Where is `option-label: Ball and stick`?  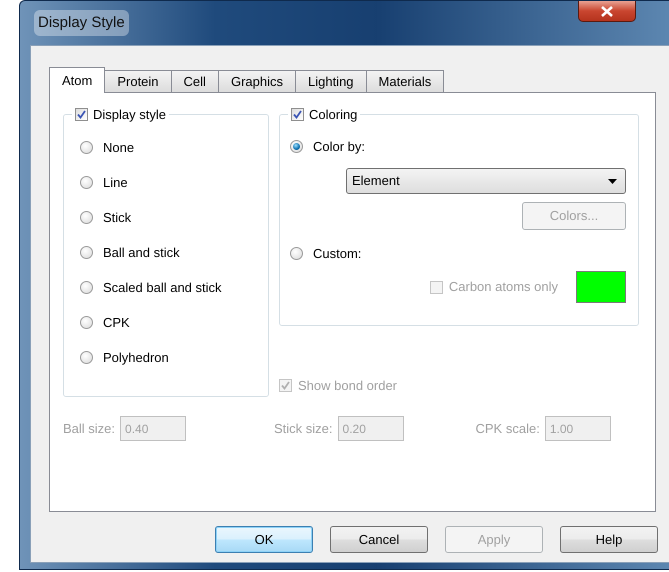
option-label: Ball and stick is located at coordinates (141, 253).